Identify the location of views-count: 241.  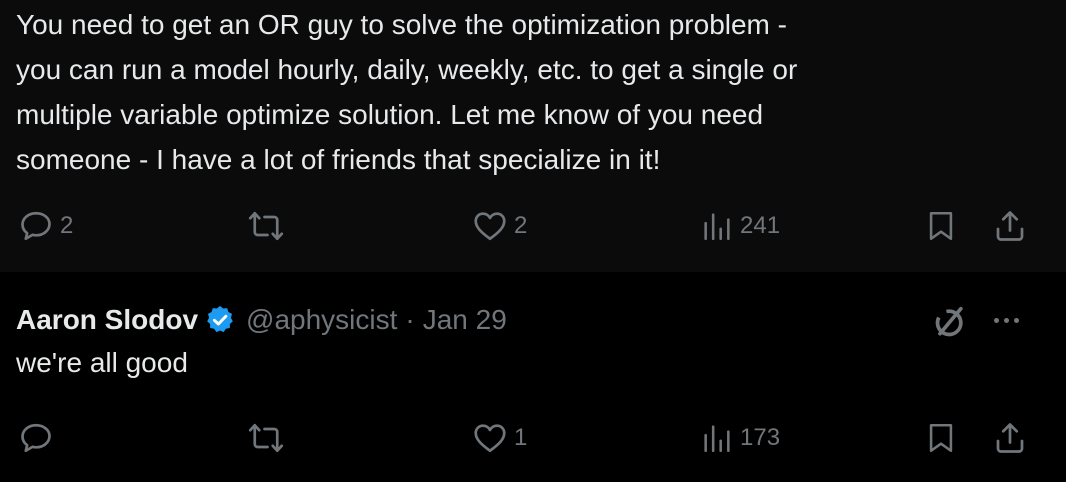
(760, 225).